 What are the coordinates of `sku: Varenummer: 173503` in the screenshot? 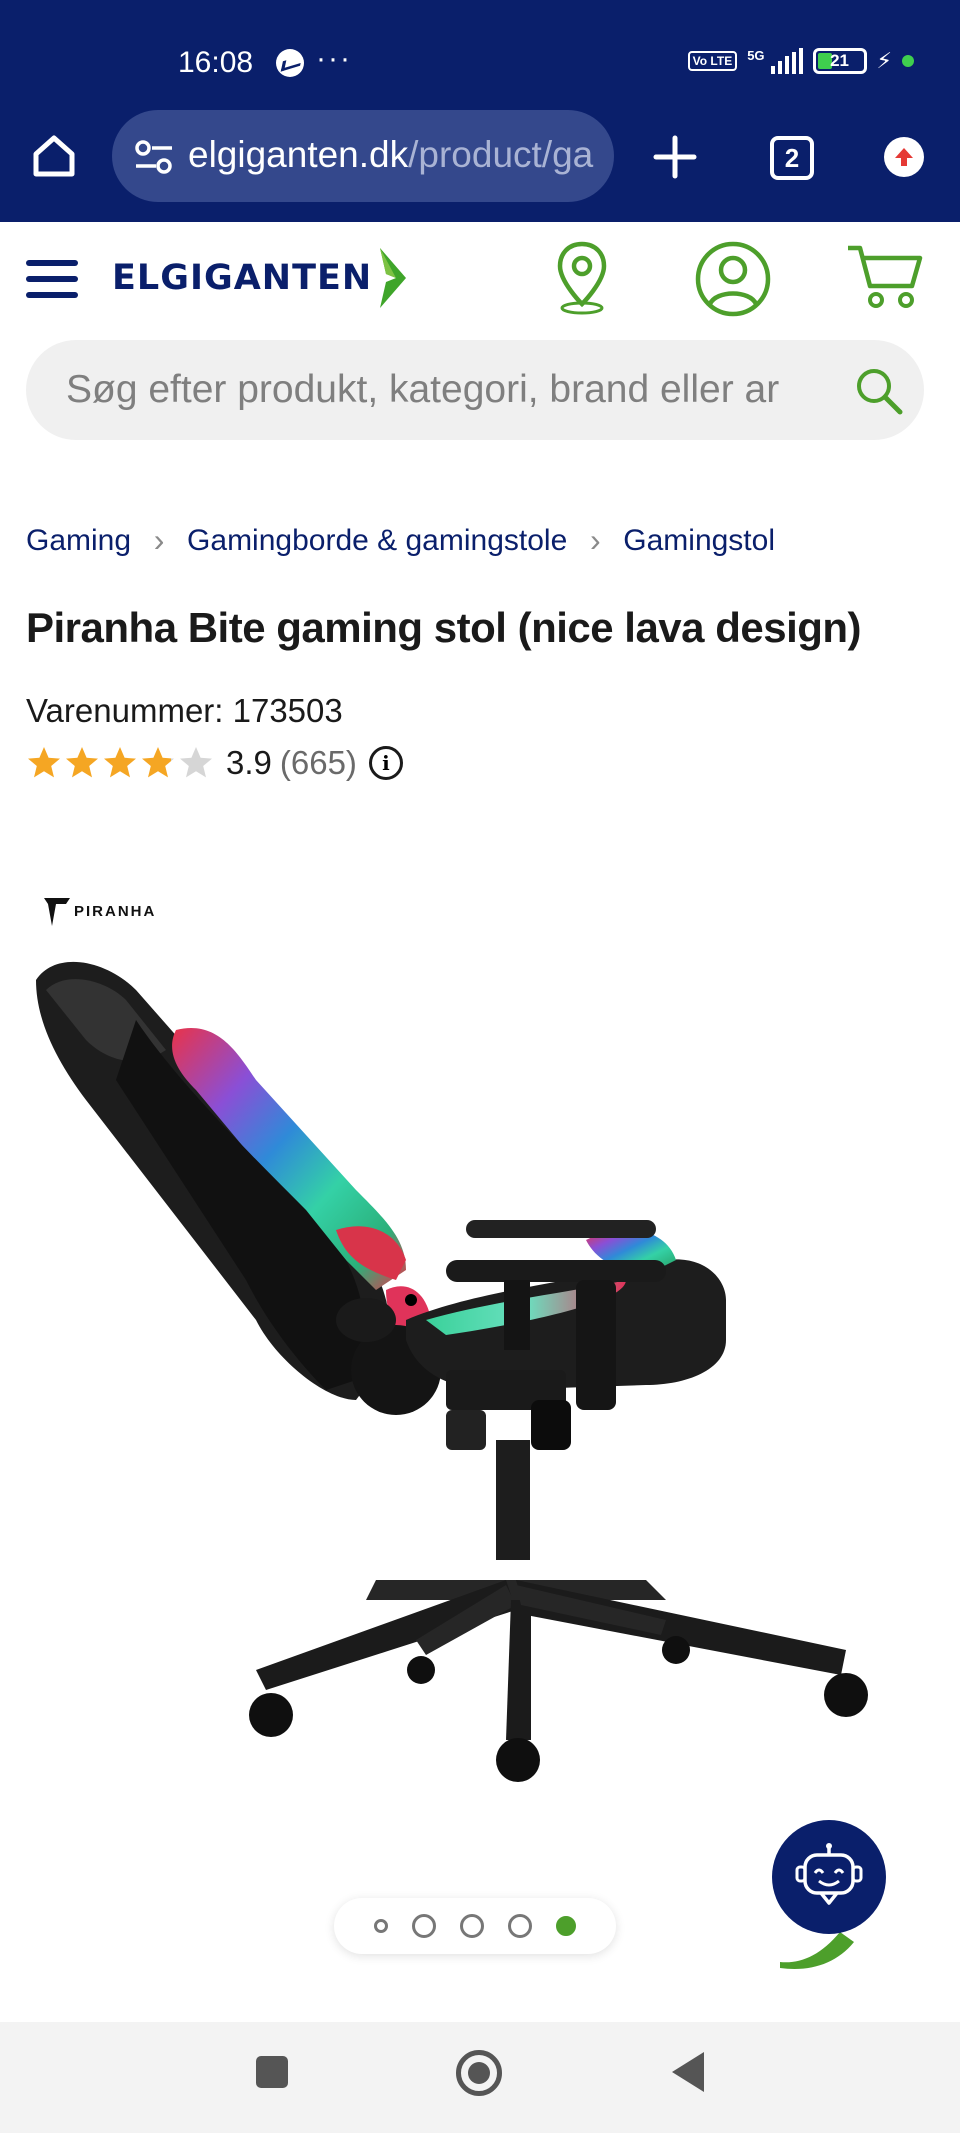 It's located at (184, 711).